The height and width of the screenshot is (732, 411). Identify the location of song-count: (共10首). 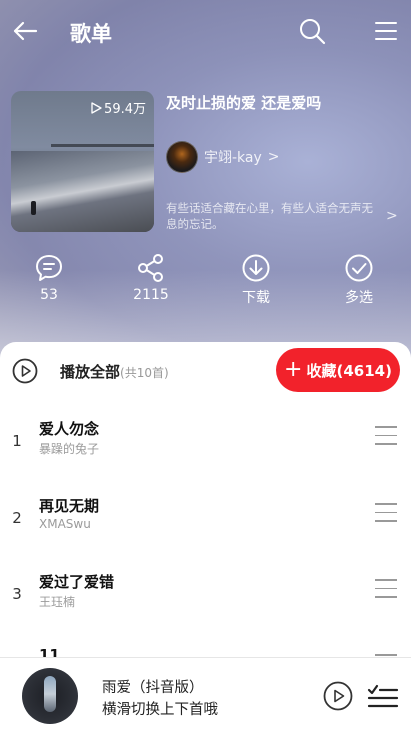
(144, 373).